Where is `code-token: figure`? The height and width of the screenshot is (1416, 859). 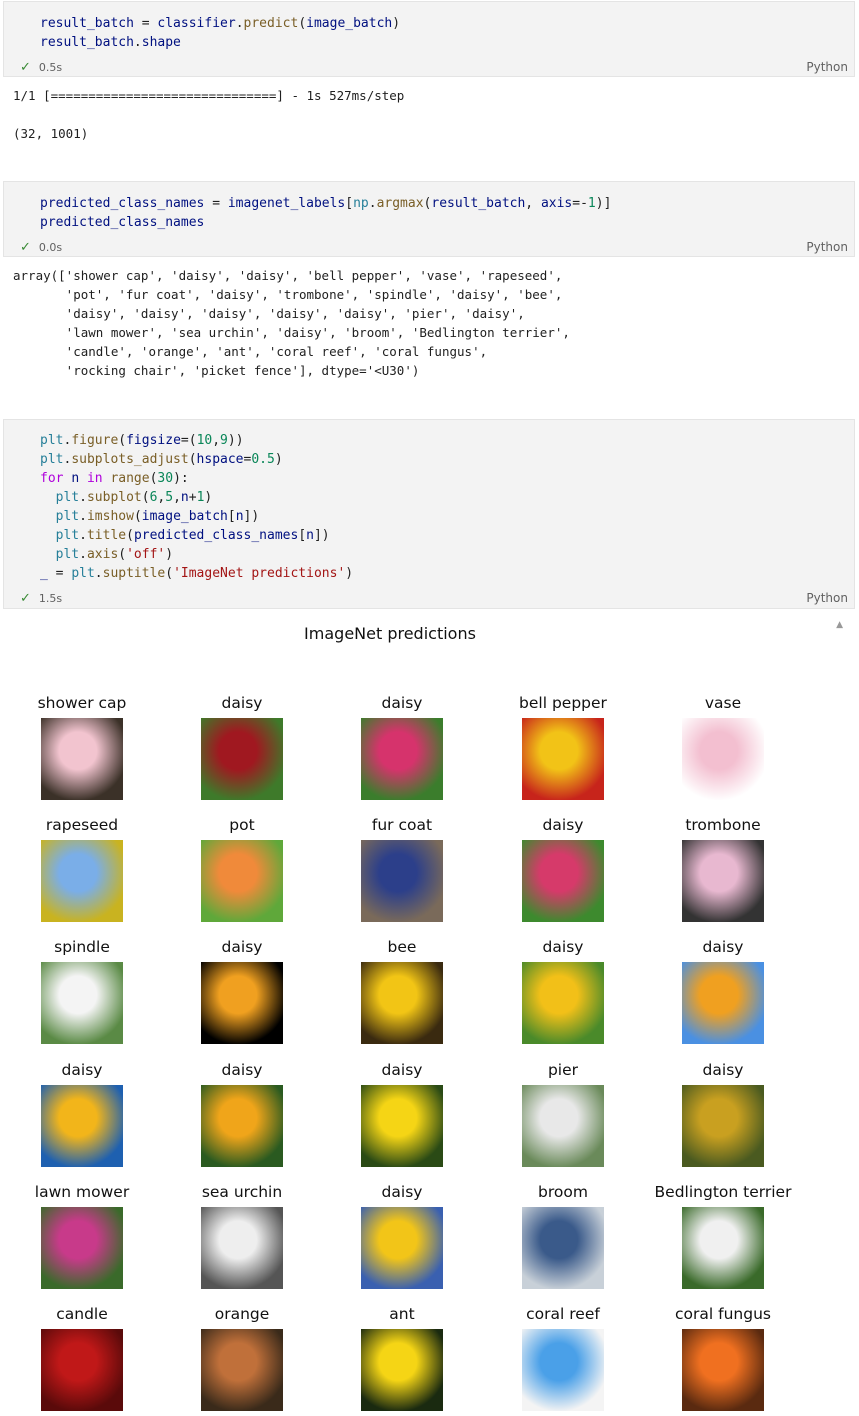 code-token: figure is located at coordinates (95, 440).